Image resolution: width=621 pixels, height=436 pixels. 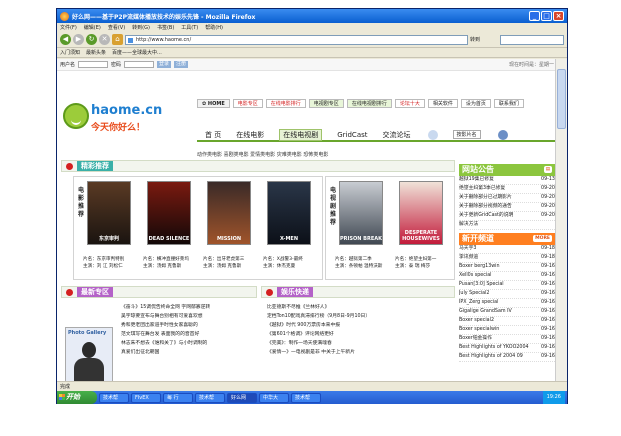 What do you see at coordinates (553, 397) in the screenshot?
I see `system-clock: 19:26` at bounding box center [553, 397].